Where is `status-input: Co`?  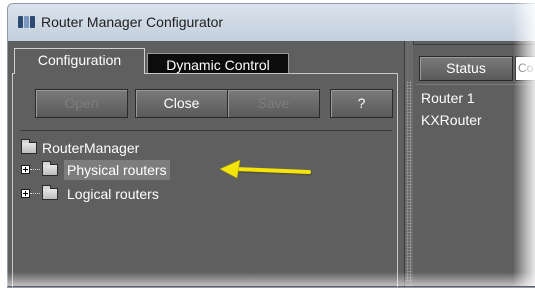 status-input: Co is located at coordinates (525, 68).